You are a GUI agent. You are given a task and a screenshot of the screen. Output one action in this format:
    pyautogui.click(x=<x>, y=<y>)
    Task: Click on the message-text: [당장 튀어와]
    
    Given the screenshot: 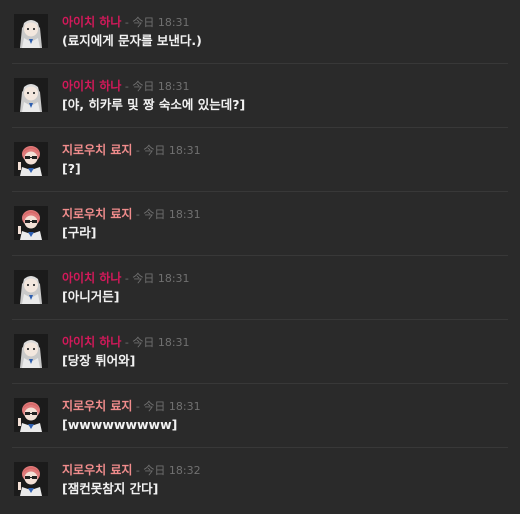 What is the action you would take?
    pyautogui.click(x=99, y=360)
    